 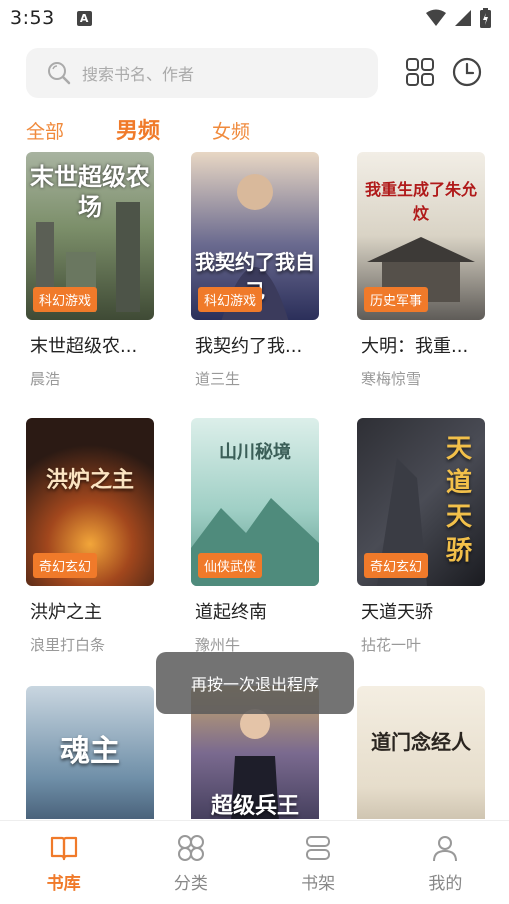 I want to click on bookshelf-icon, so click(x=318, y=848).